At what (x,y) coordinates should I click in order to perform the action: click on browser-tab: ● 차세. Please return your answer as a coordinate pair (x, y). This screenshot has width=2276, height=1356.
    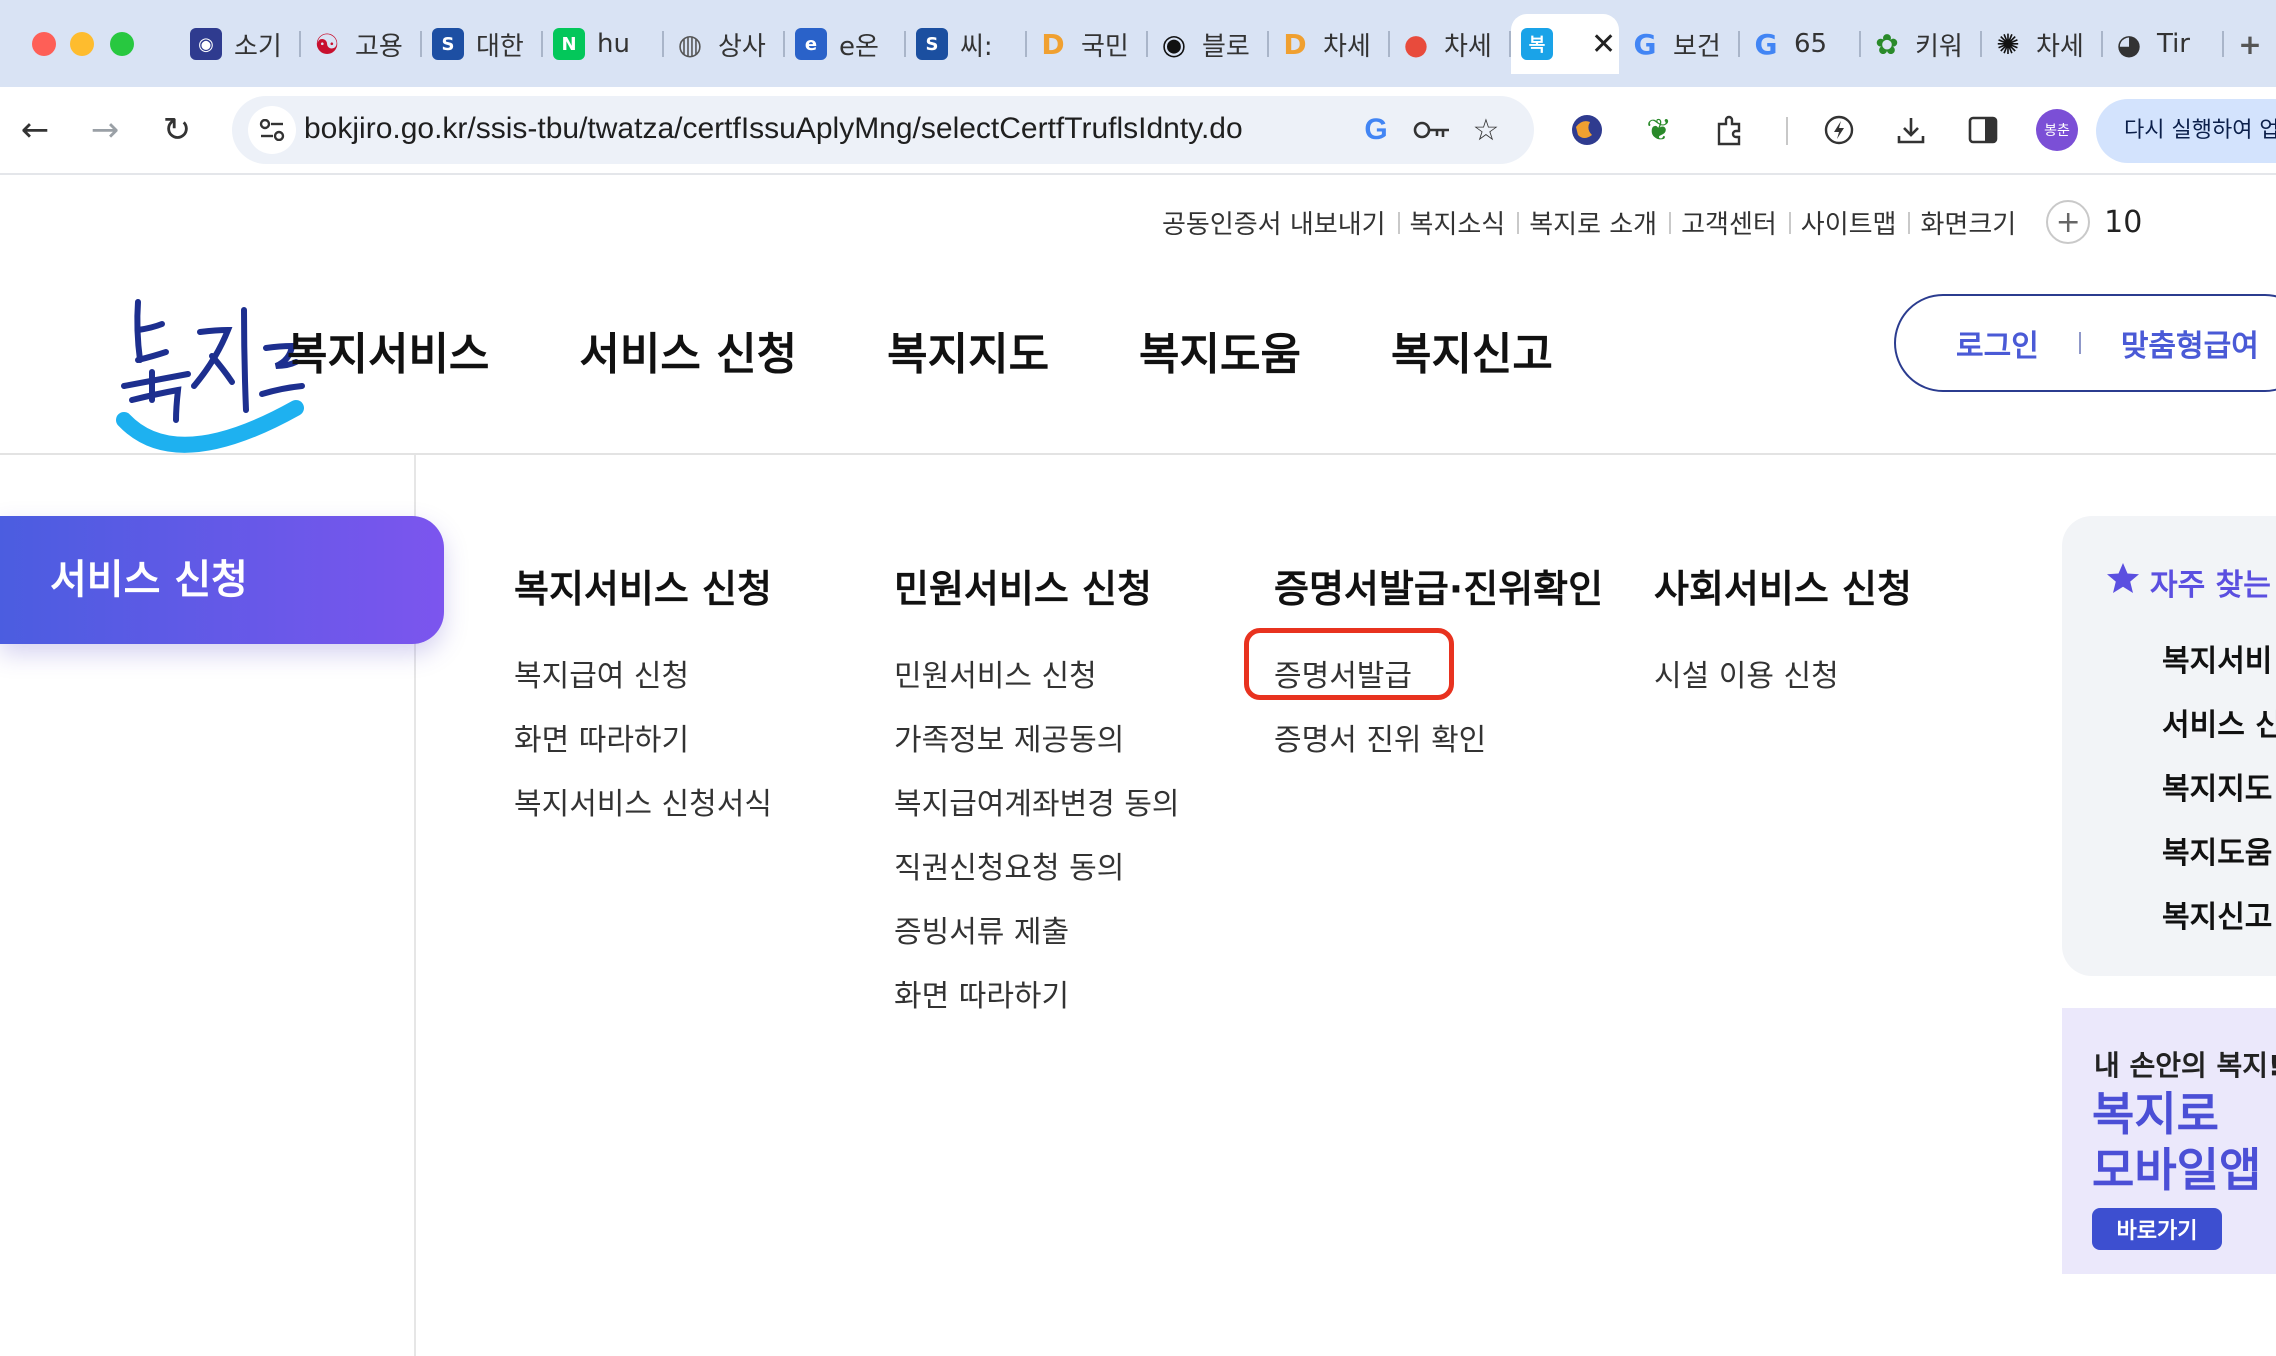
    Looking at the image, I should click on (1450, 44).